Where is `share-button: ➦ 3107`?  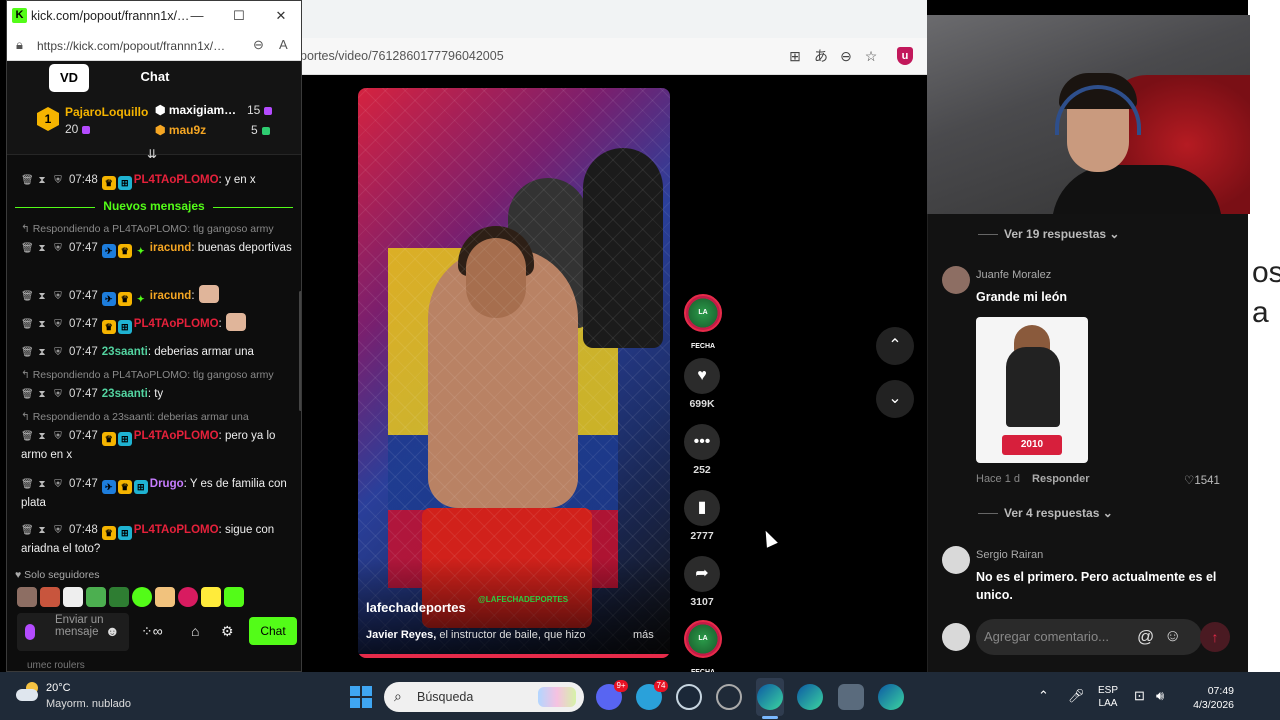 share-button: ➦ 3107 is located at coordinates (702, 582).